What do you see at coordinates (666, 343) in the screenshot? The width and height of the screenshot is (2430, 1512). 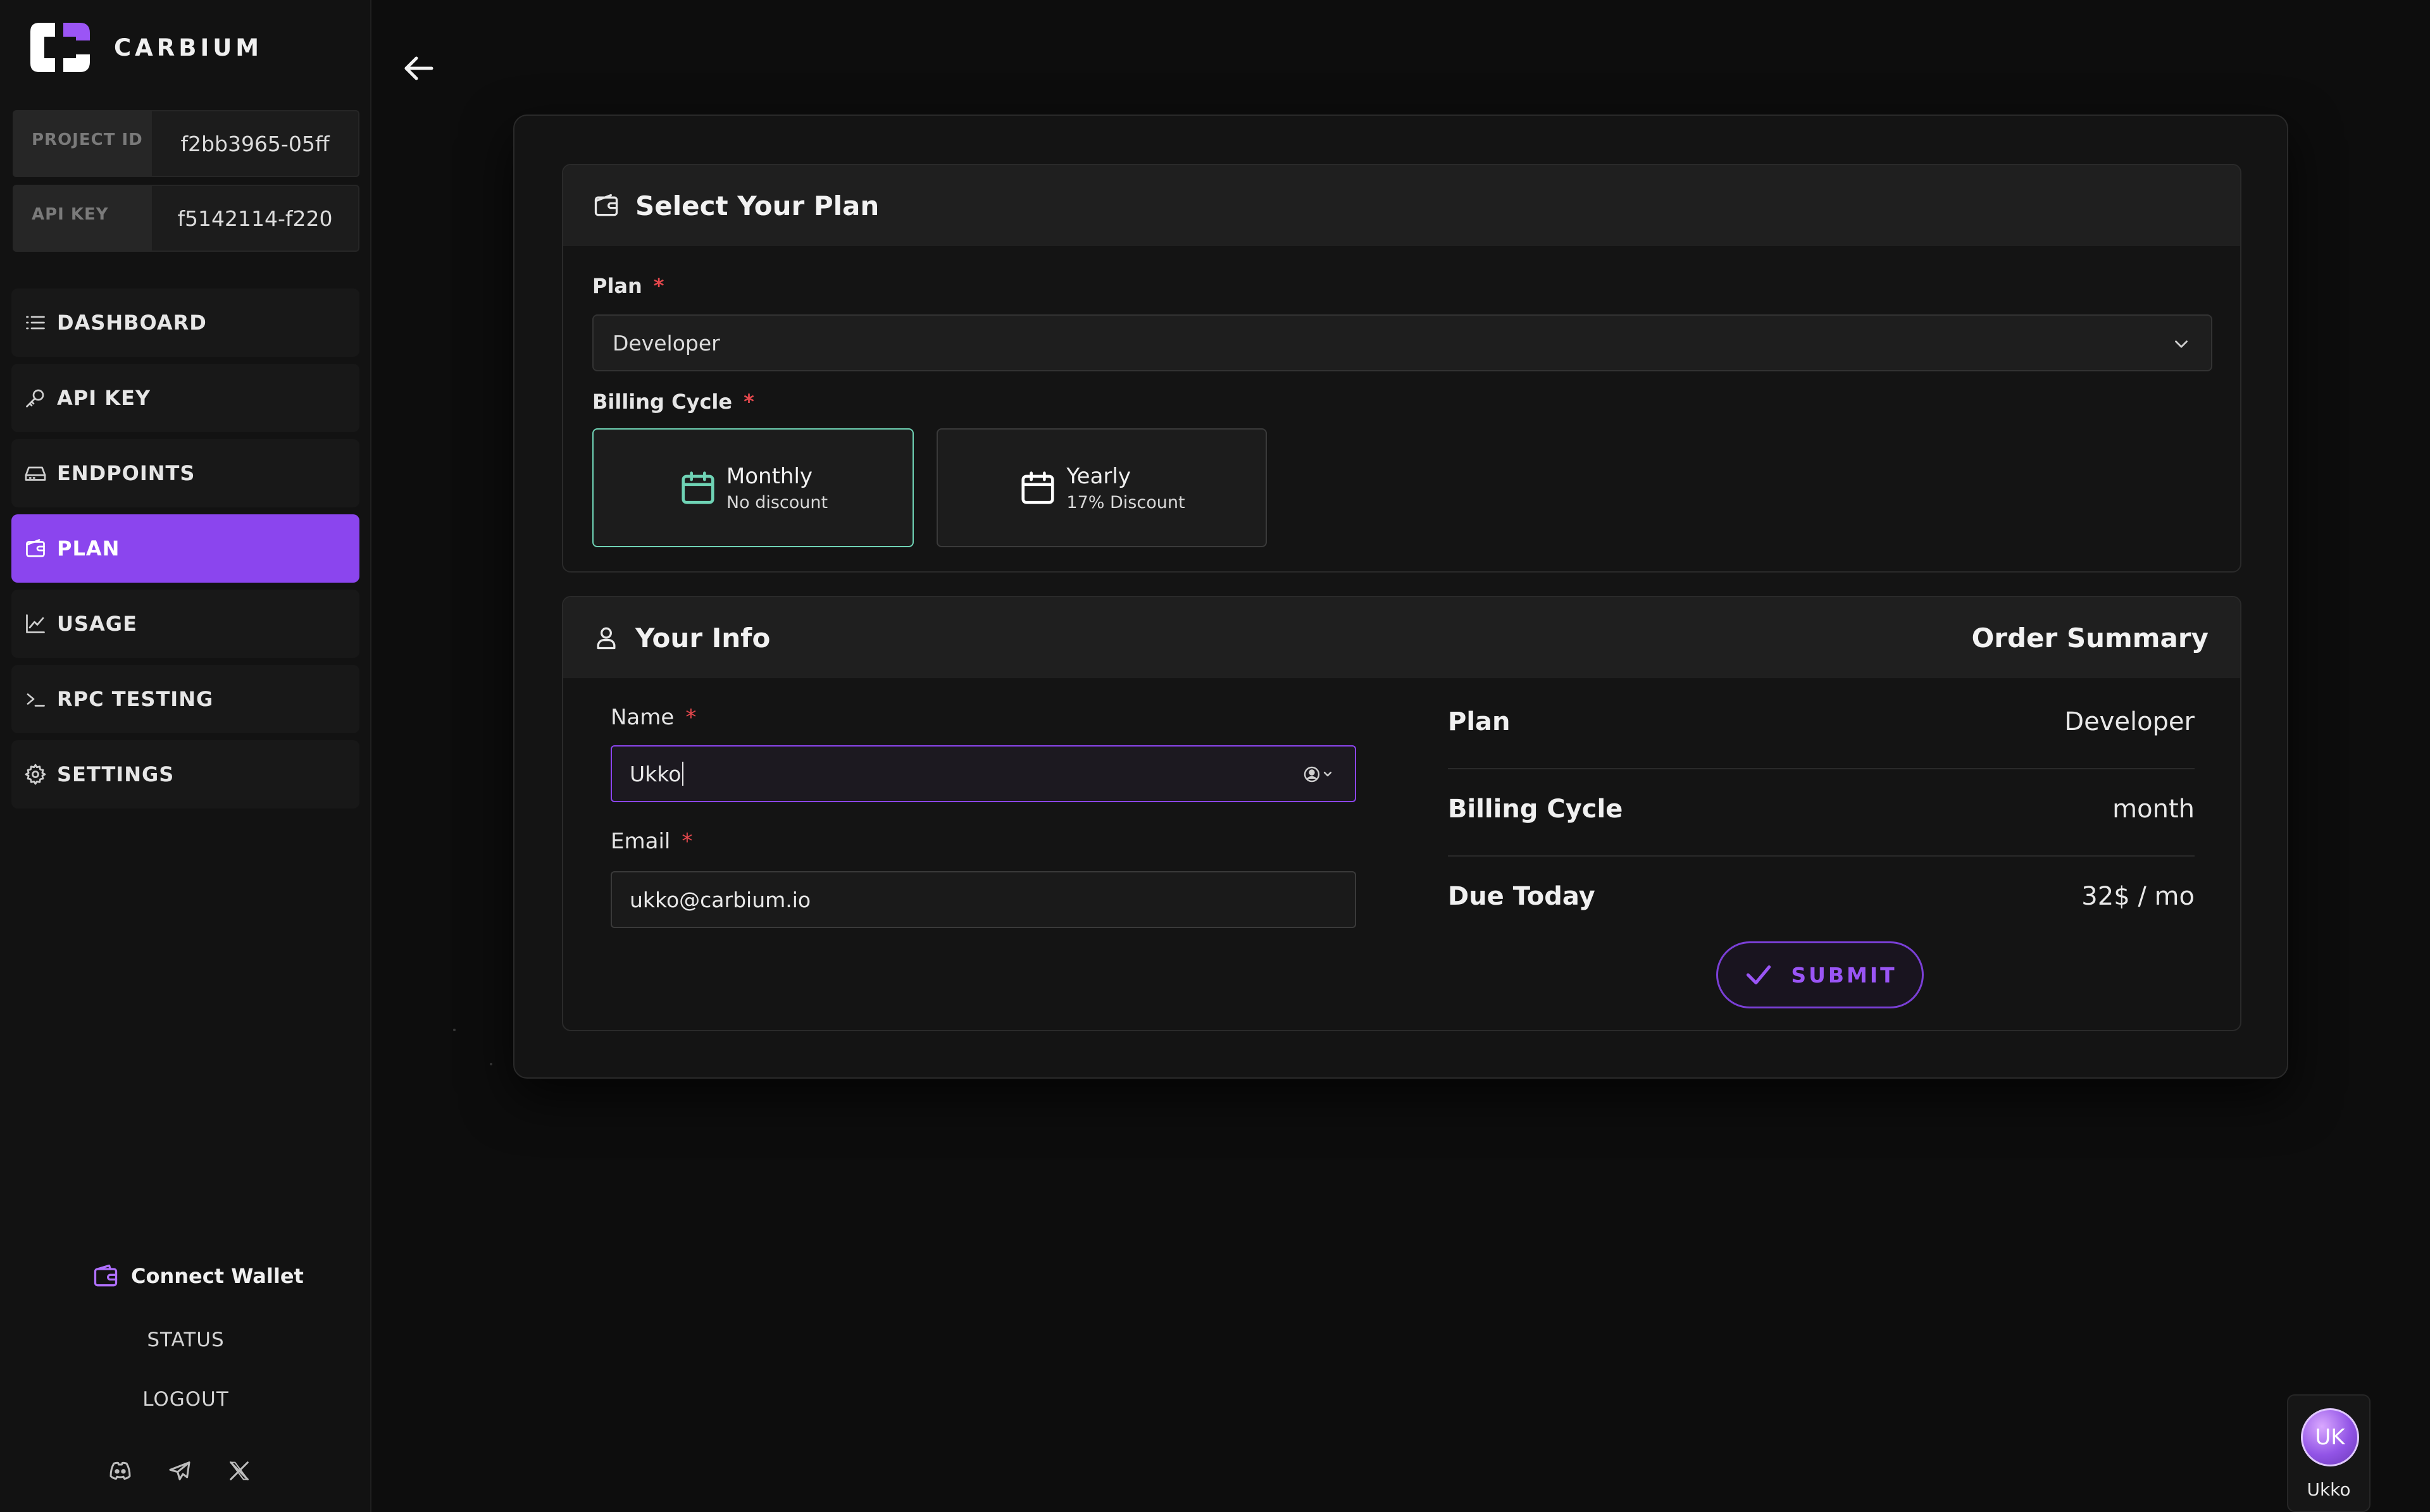 I see `plan-select-value: Developer` at bounding box center [666, 343].